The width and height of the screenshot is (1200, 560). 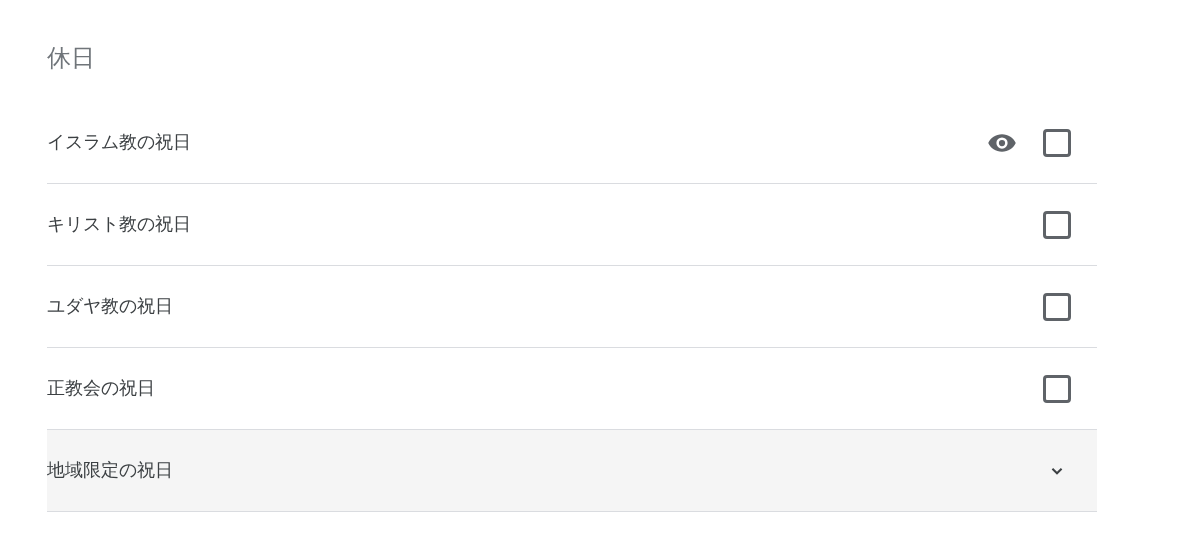 What do you see at coordinates (110, 470) in the screenshot?
I see `row-label: 地域限定の祝日` at bounding box center [110, 470].